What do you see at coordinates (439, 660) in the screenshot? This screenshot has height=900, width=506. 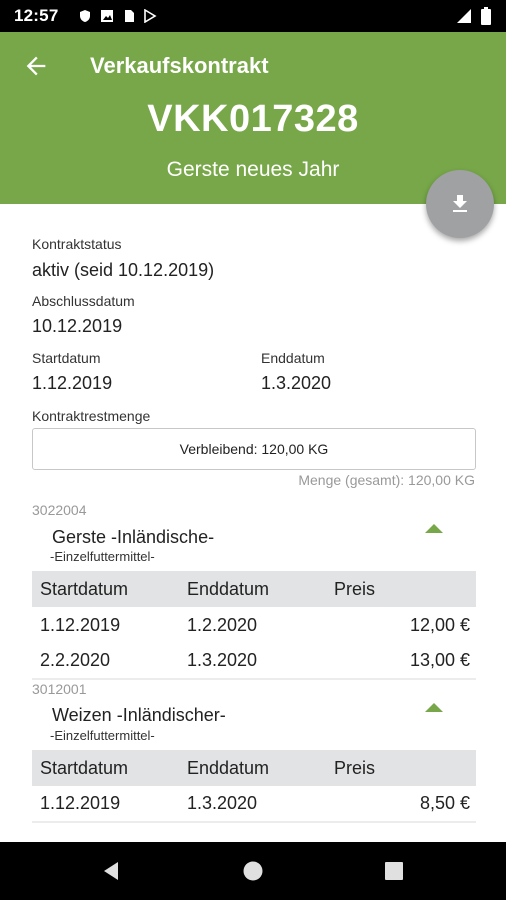 I see `row-price: 13,00 €` at bounding box center [439, 660].